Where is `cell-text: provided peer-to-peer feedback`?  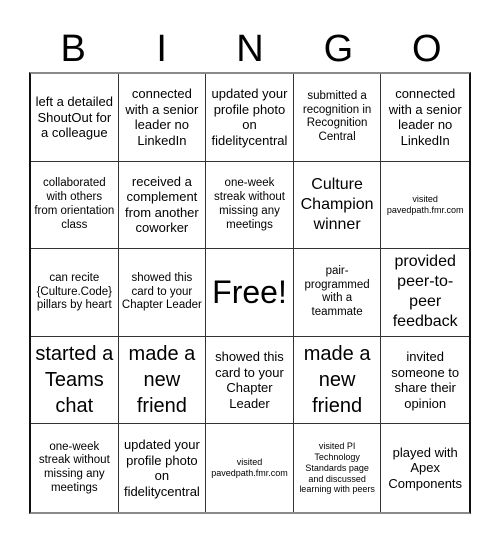 cell-text: provided peer-to-peer feedback is located at coordinates (425, 292).